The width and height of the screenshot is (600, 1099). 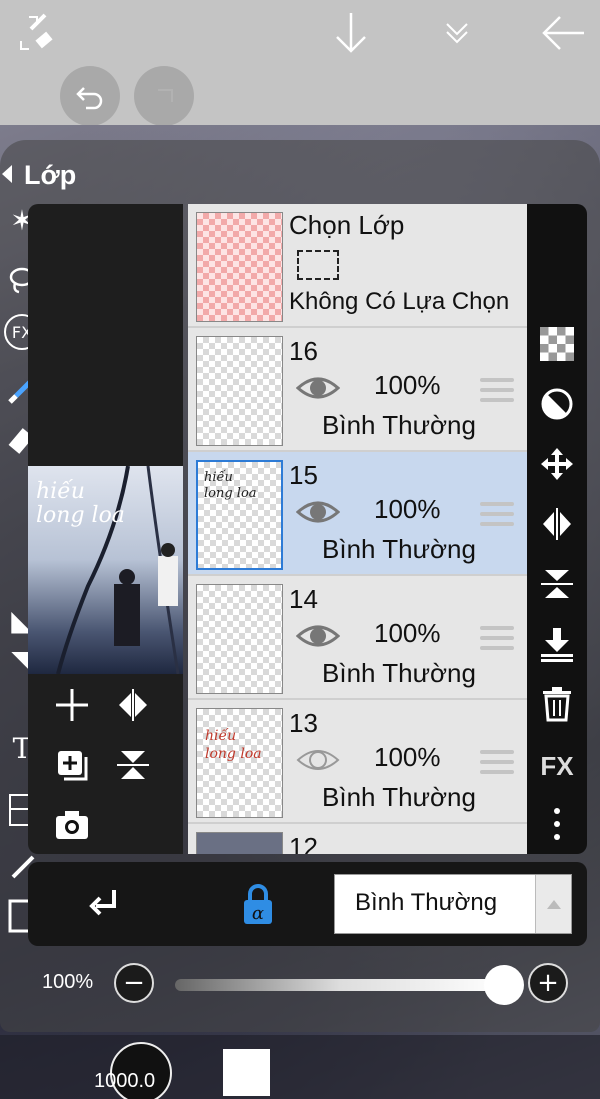 I want to click on brush-eraser-swap-icon, so click(x=36, y=31).